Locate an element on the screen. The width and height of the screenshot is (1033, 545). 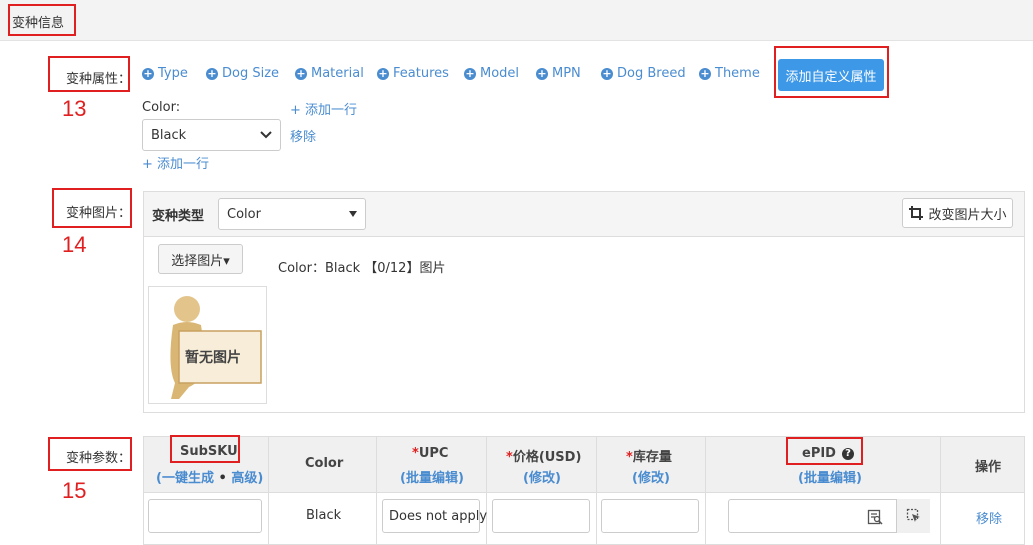
attr-option-dog-breed: + Dog Breed is located at coordinates (643, 73).